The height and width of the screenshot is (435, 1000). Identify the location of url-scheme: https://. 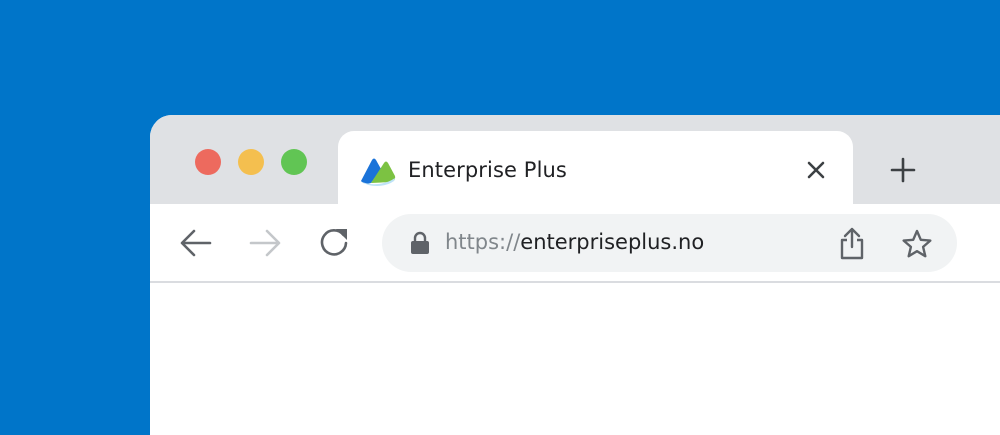
(483, 242).